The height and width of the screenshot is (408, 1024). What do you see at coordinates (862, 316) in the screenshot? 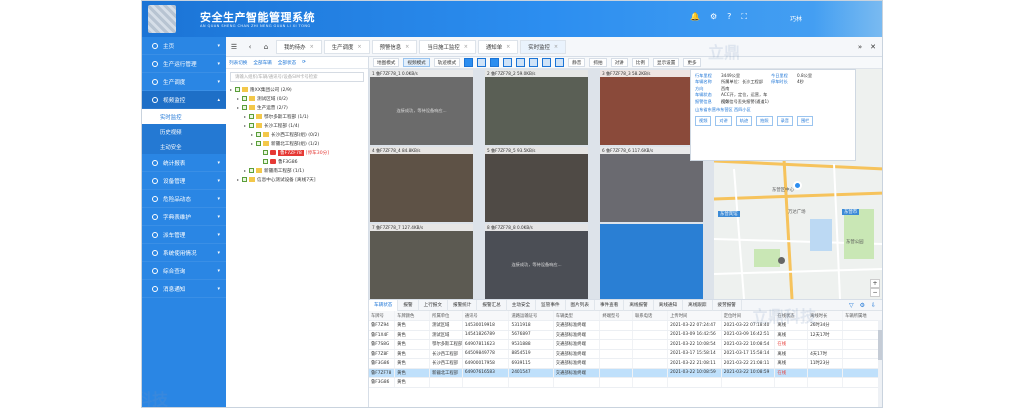
I see `column-header: 车辆所属地` at bounding box center [862, 316].